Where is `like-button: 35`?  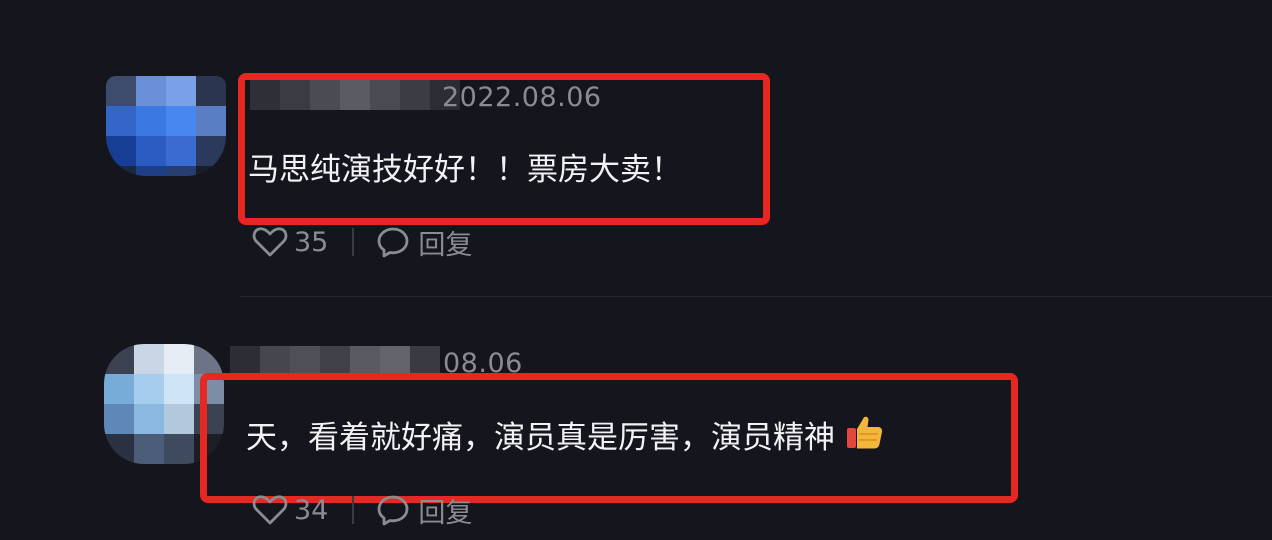 like-button: 35 is located at coordinates (290, 242).